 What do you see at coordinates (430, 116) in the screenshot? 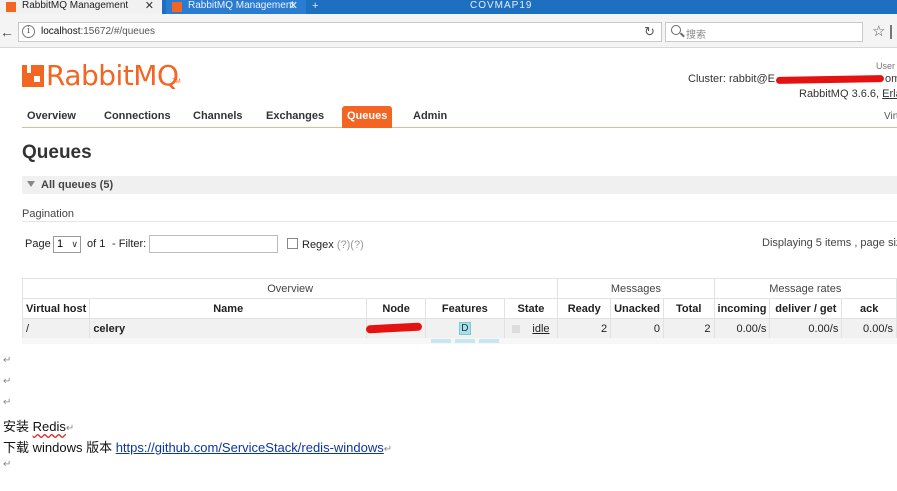
I see `tab-admin: Admin` at bounding box center [430, 116].